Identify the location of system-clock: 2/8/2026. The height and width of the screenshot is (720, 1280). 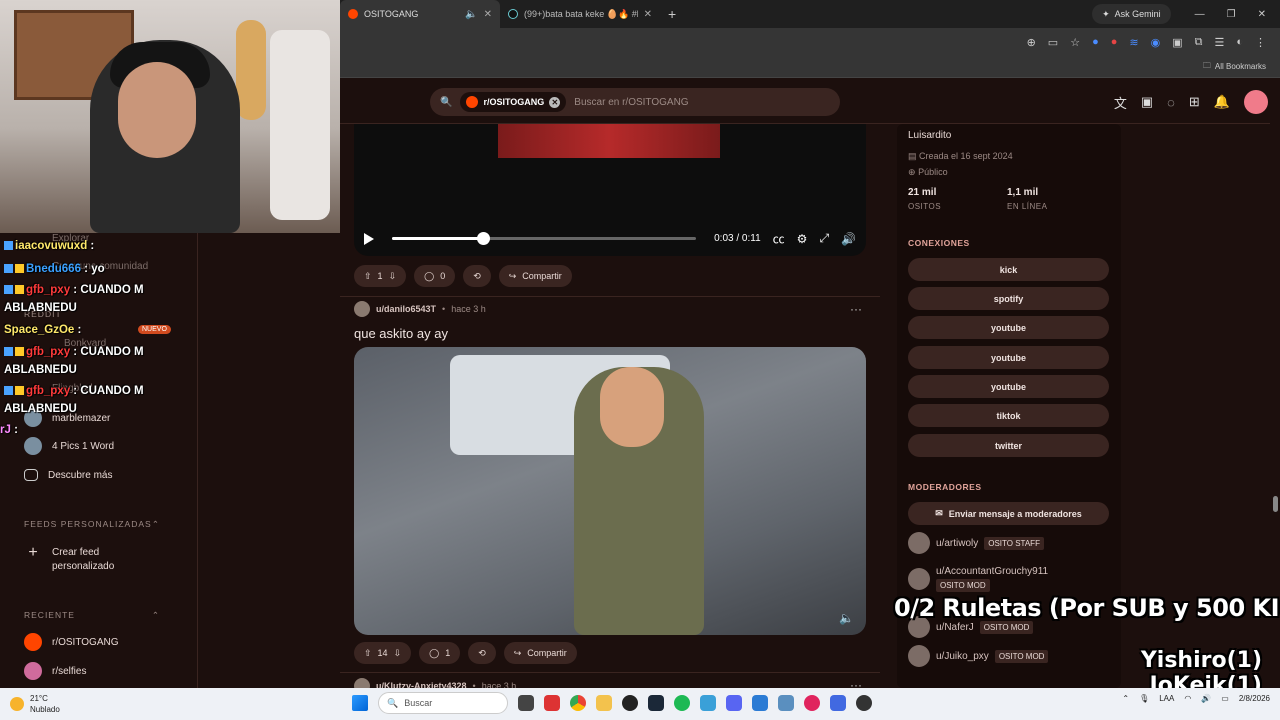
(1254, 698).